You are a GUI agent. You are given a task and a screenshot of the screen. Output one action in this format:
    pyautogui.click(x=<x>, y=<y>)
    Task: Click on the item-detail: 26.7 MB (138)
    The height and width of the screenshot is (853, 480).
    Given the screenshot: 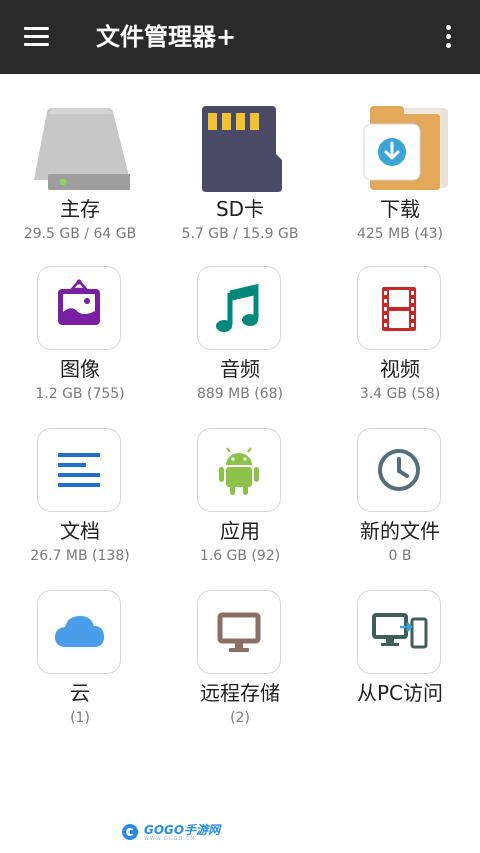 What is the action you would take?
    pyautogui.click(x=80, y=556)
    